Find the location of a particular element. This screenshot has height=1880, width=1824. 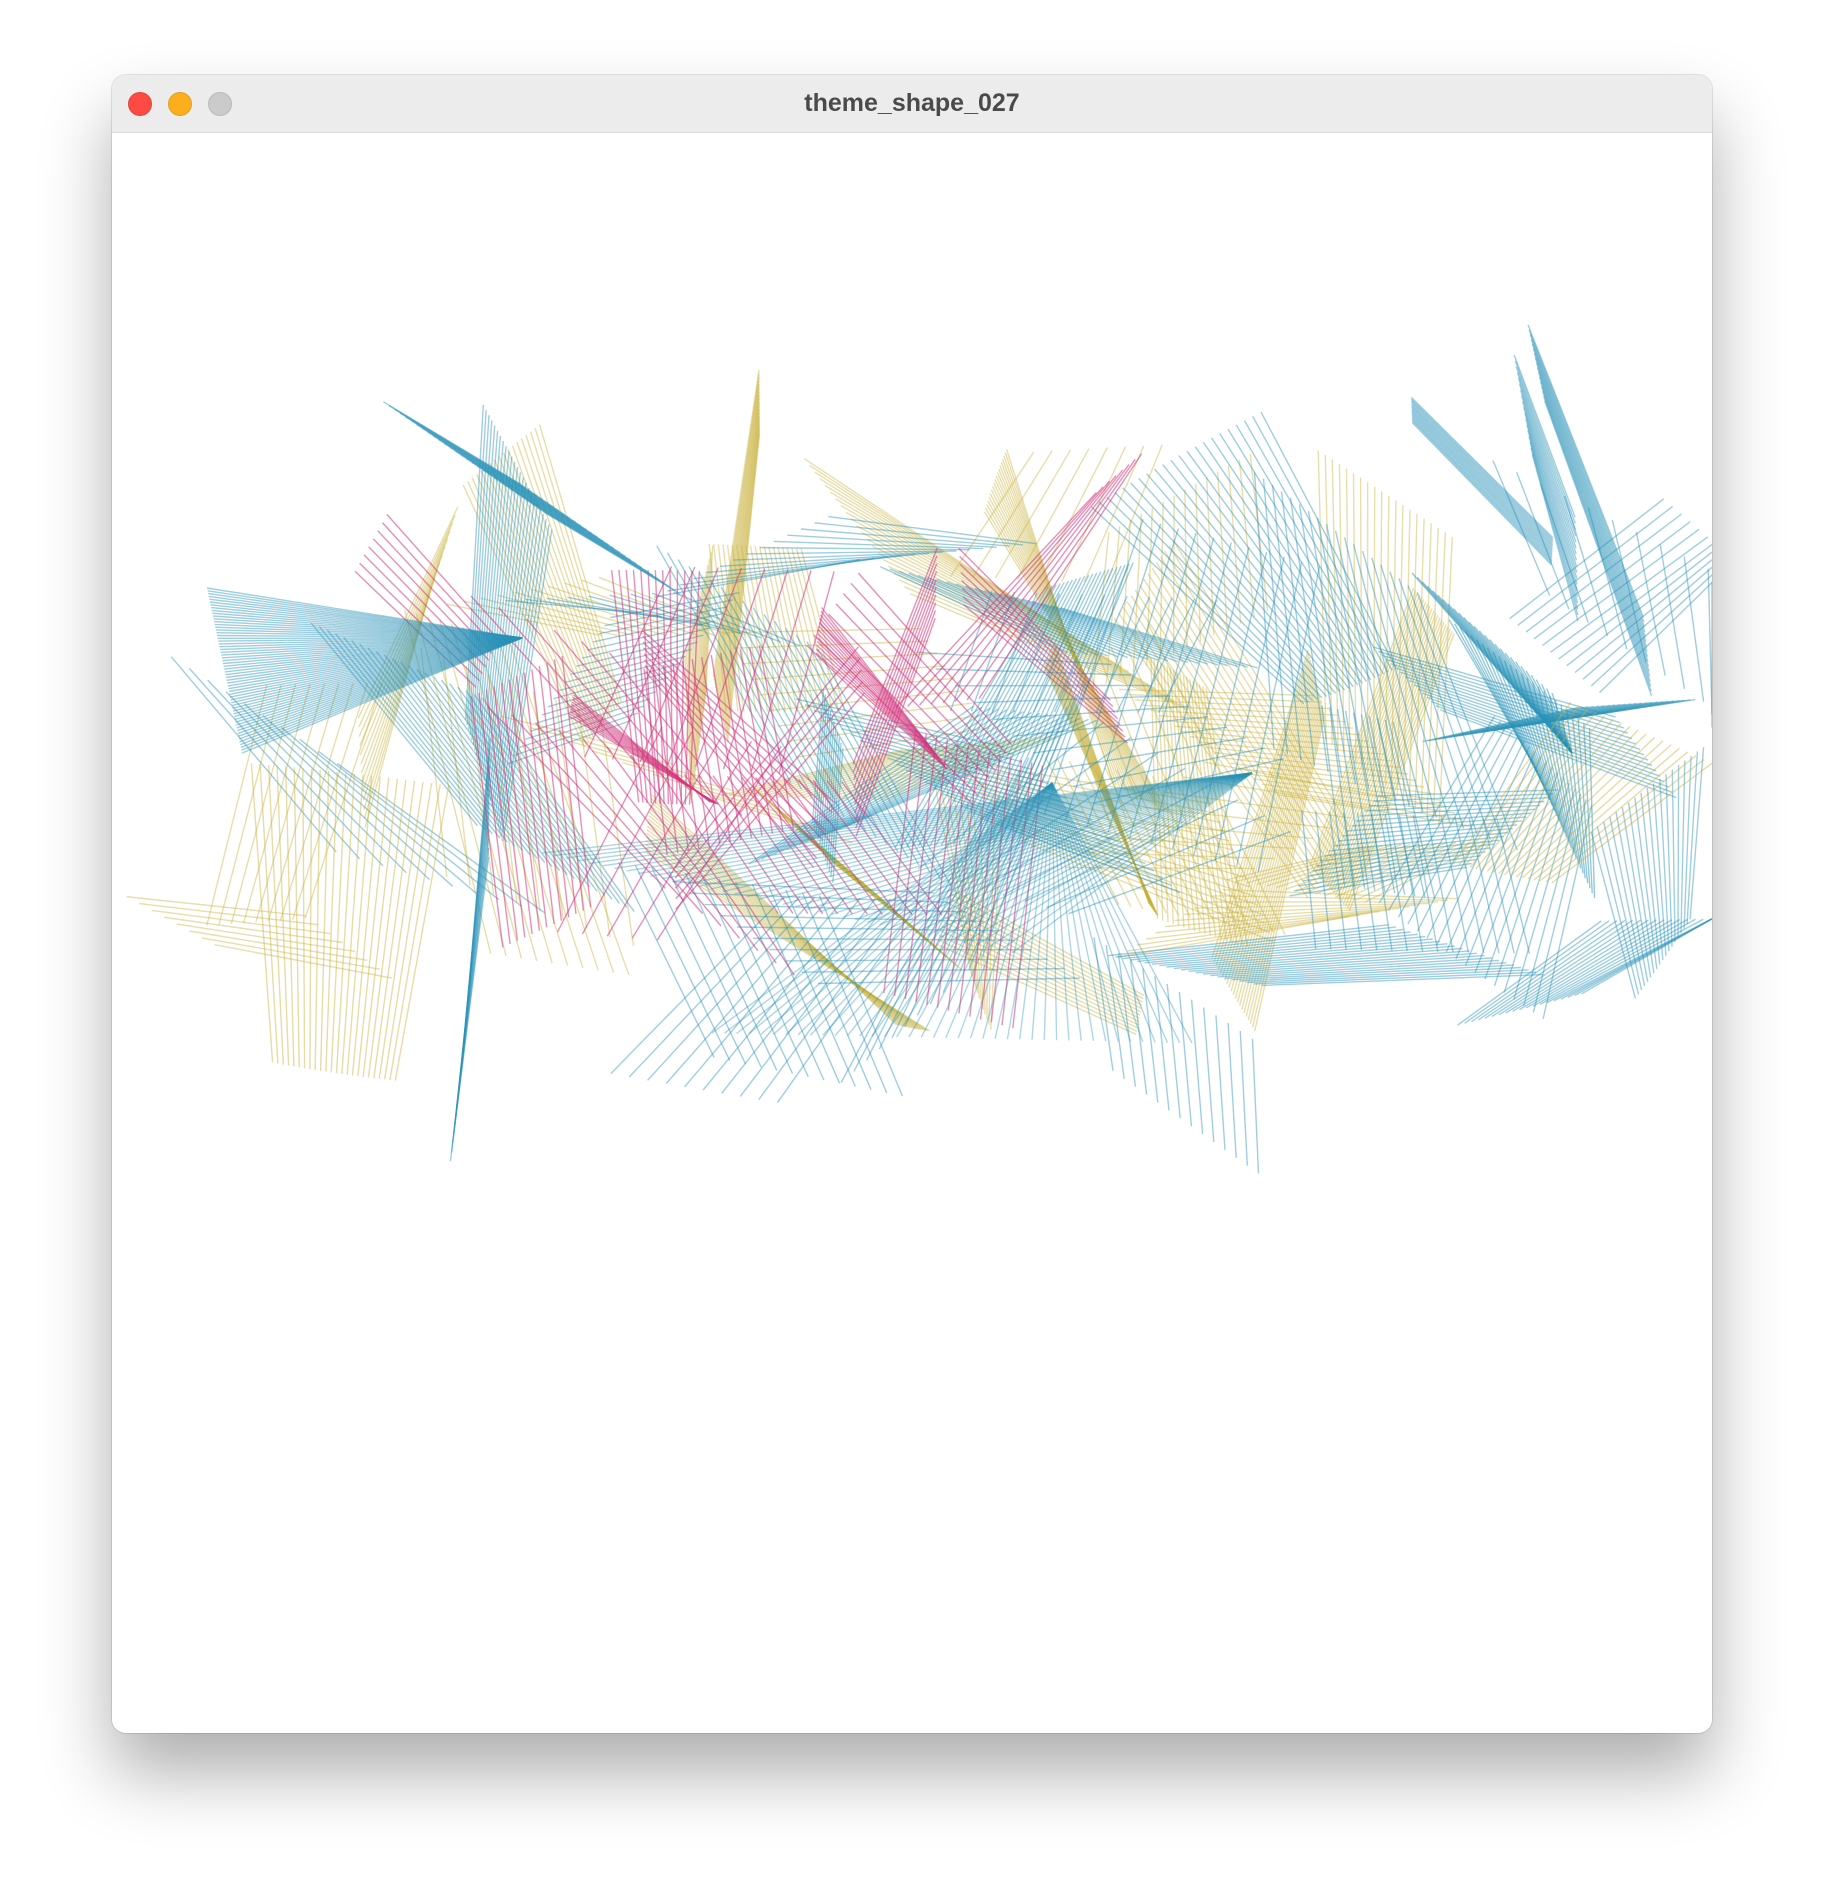

window-title: theme_shape_027 is located at coordinates (912, 103).